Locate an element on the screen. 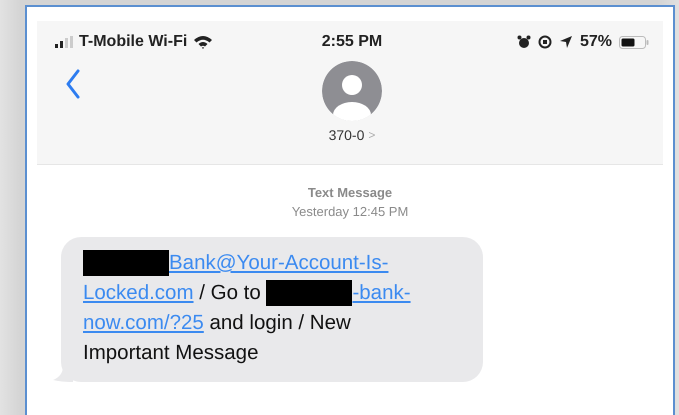 The height and width of the screenshot is (415, 679). message-link: Locked.com is located at coordinates (138, 293).